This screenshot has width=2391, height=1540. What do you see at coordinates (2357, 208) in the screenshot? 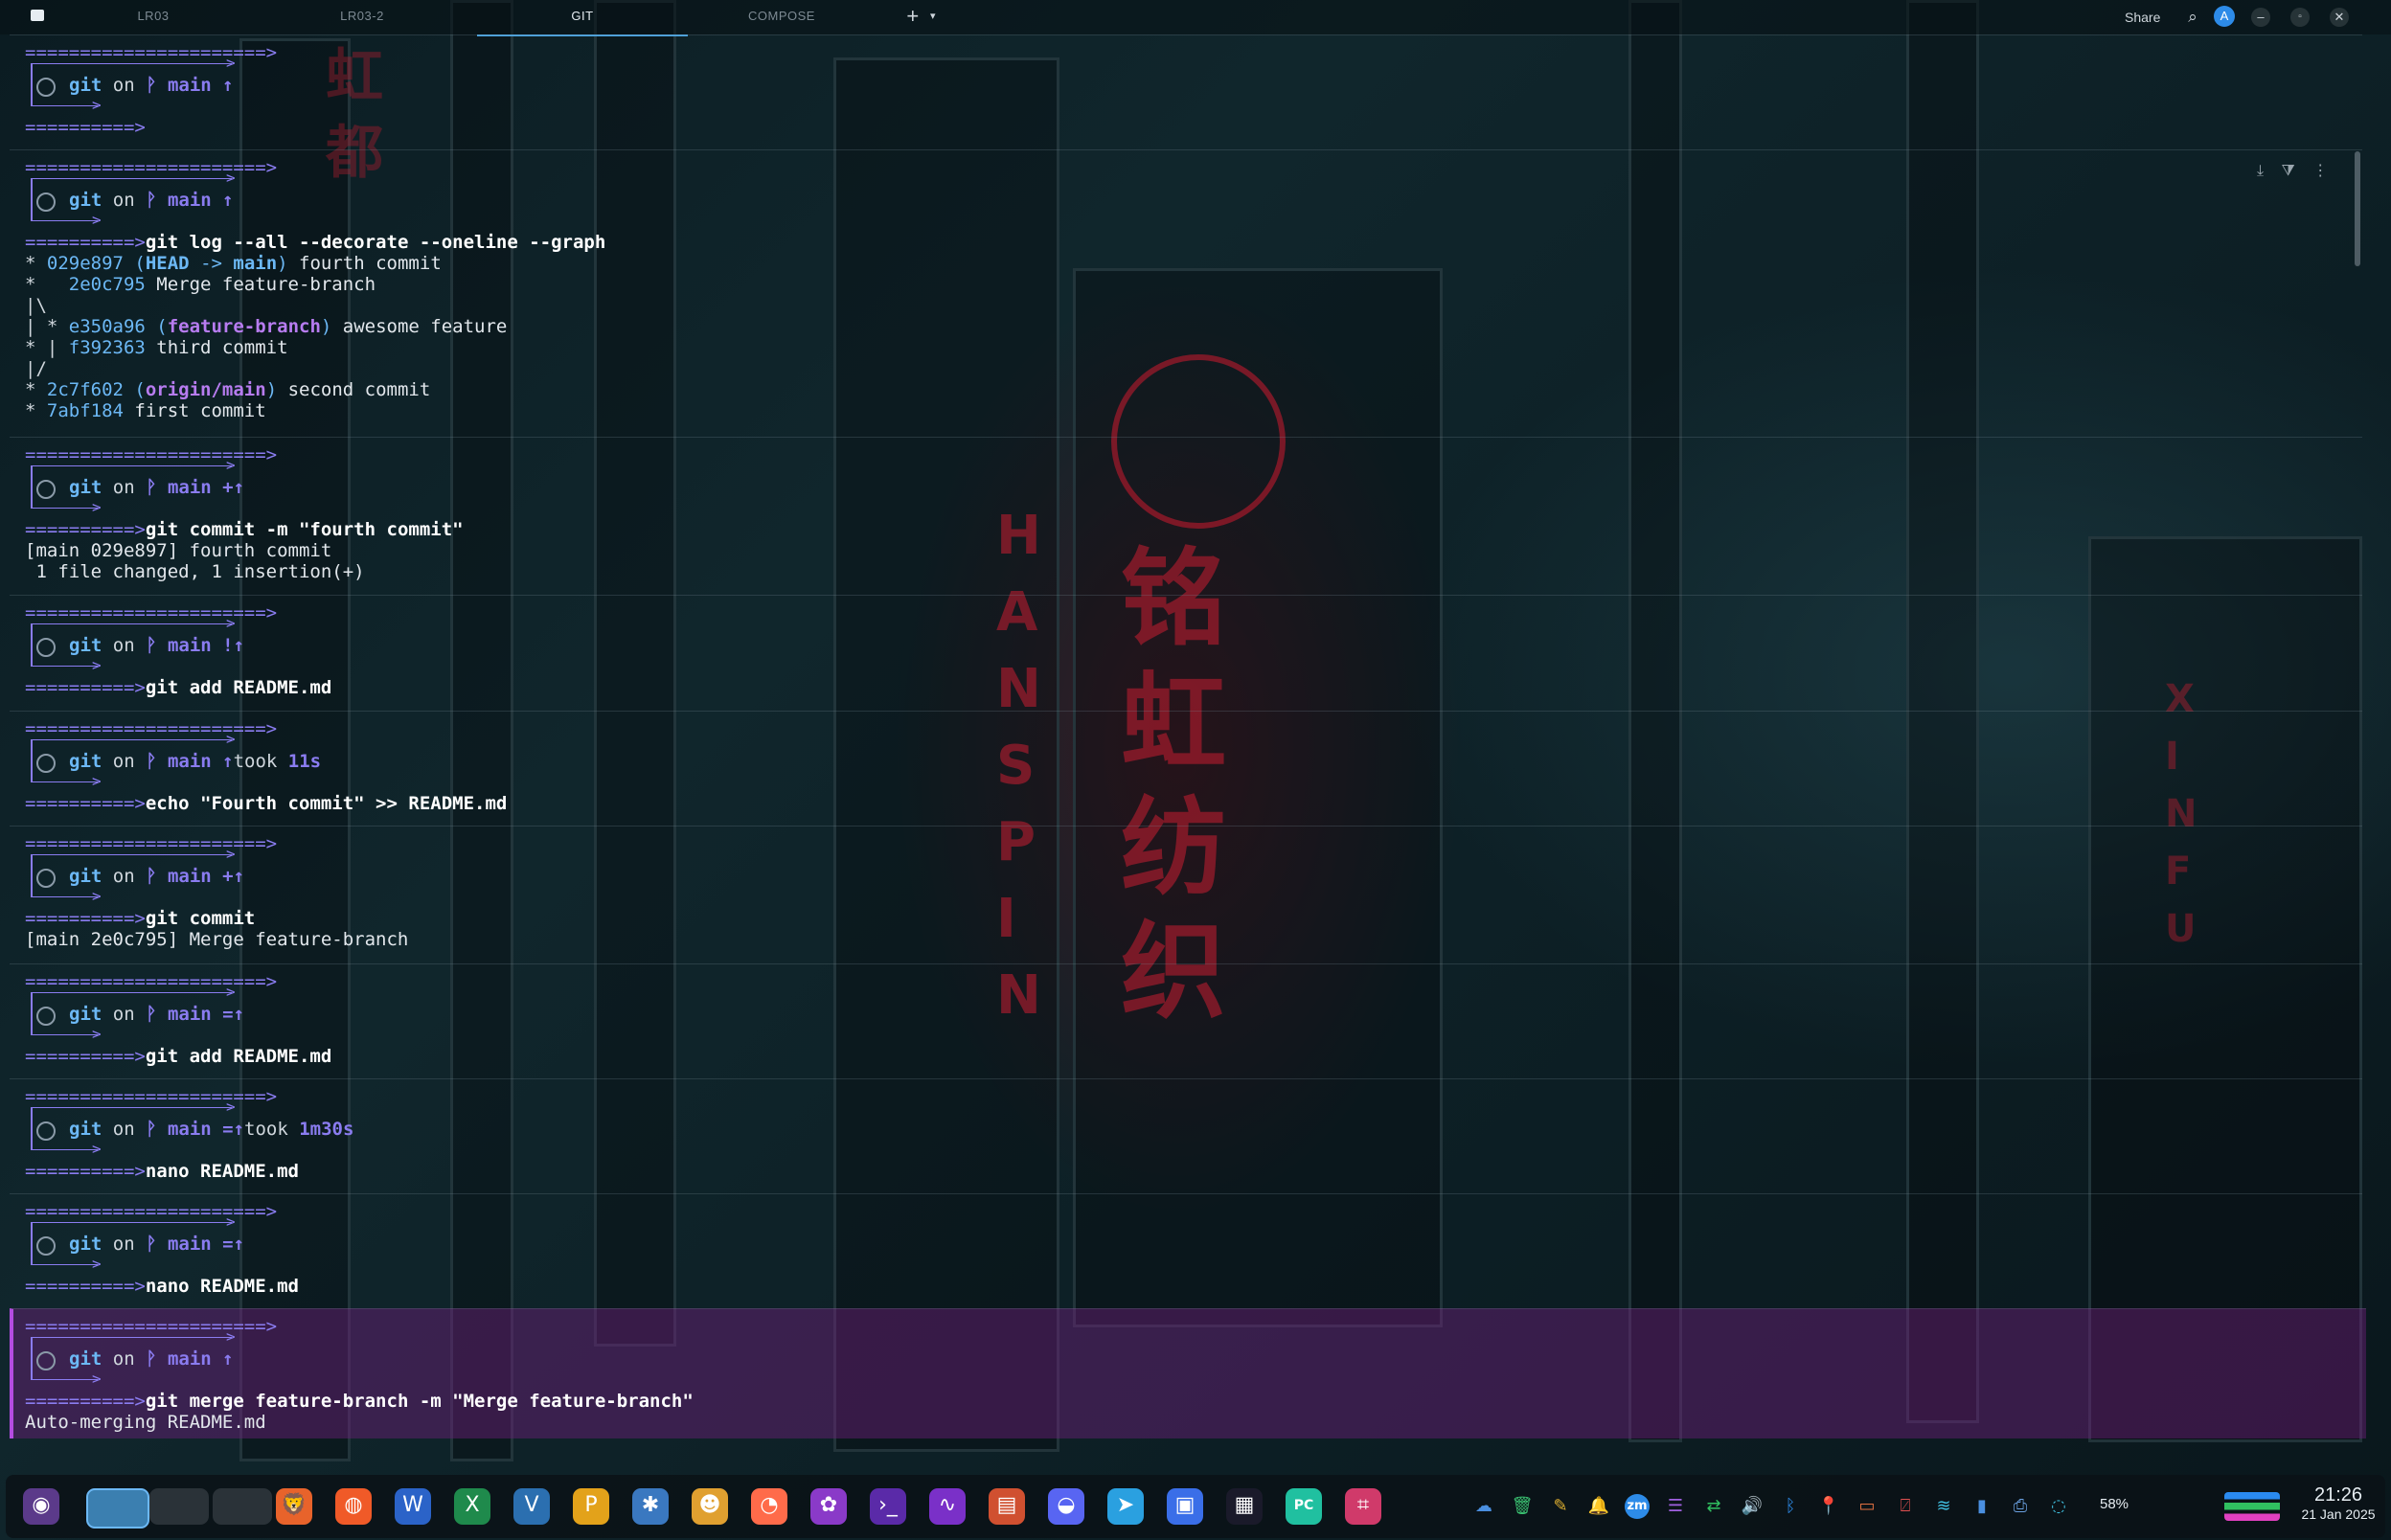
I see `scrollbar` at bounding box center [2357, 208].